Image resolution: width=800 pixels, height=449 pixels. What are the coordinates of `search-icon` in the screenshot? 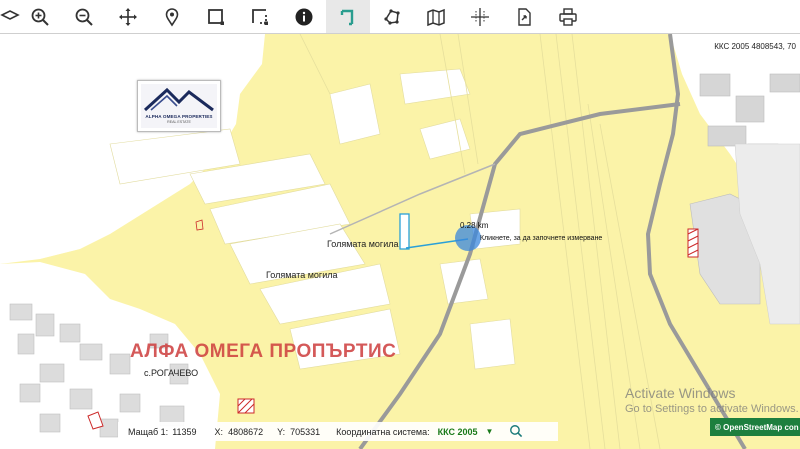 It's located at (516, 430).